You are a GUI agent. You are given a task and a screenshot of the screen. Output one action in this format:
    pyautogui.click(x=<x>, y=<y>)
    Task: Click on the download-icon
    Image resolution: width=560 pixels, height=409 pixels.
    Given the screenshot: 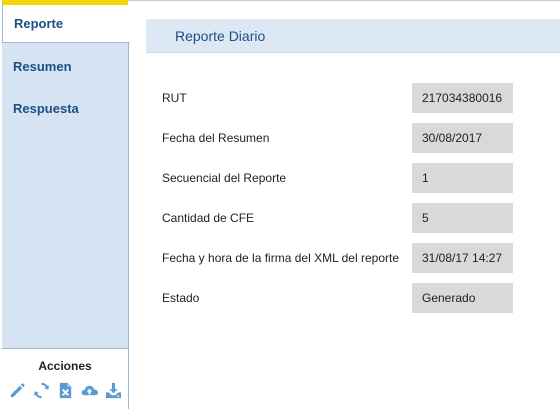 What is the action you would take?
    pyautogui.click(x=113, y=390)
    